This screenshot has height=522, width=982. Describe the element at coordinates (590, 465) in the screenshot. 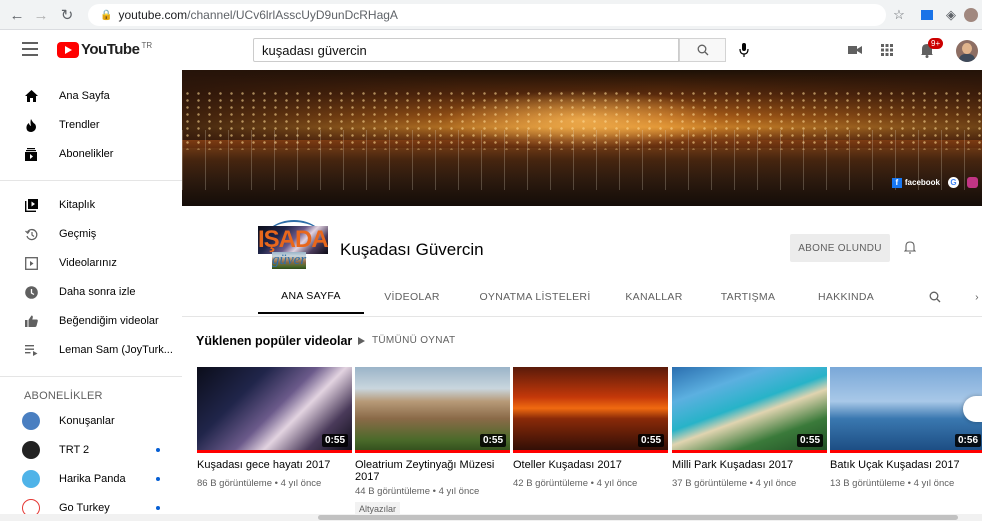

I see `video-title: Oteller Kuşadası 2017` at that location.